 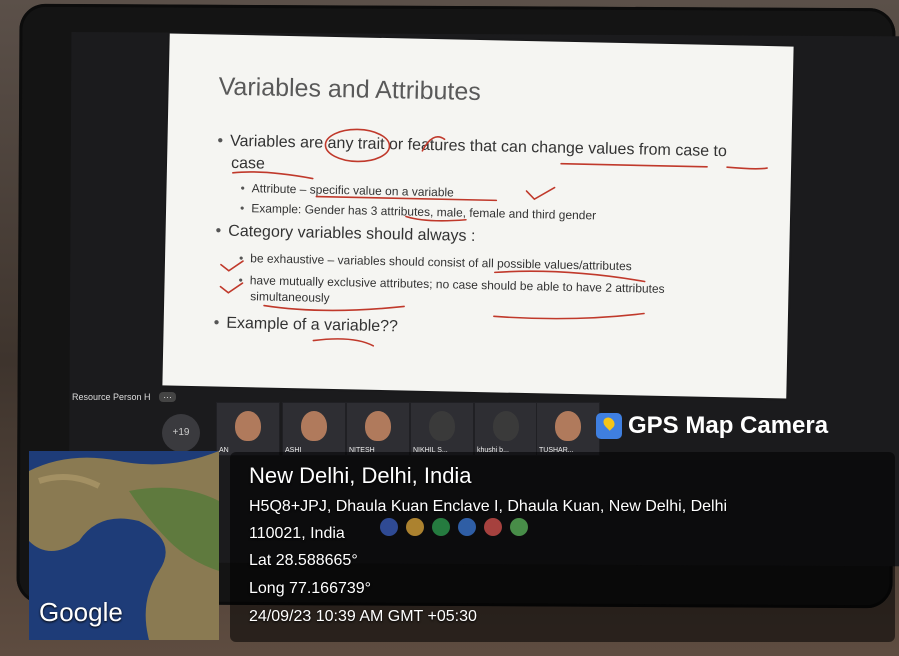 What do you see at coordinates (609, 426) in the screenshot?
I see `map-pin-icon` at bounding box center [609, 426].